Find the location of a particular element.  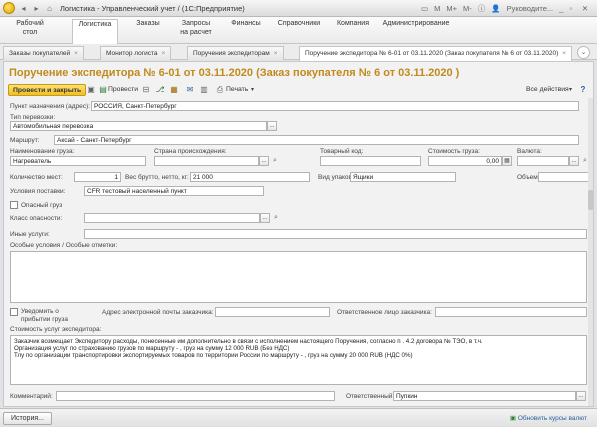

responsible-label: Ответственный: is located at coordinates (370, 396).